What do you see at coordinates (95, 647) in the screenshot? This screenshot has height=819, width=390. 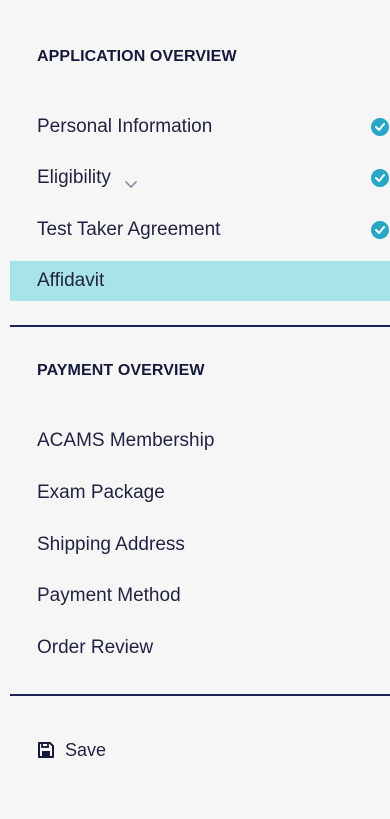 I see `nav-item-label: Order Review` at bounding box center [95, 647].